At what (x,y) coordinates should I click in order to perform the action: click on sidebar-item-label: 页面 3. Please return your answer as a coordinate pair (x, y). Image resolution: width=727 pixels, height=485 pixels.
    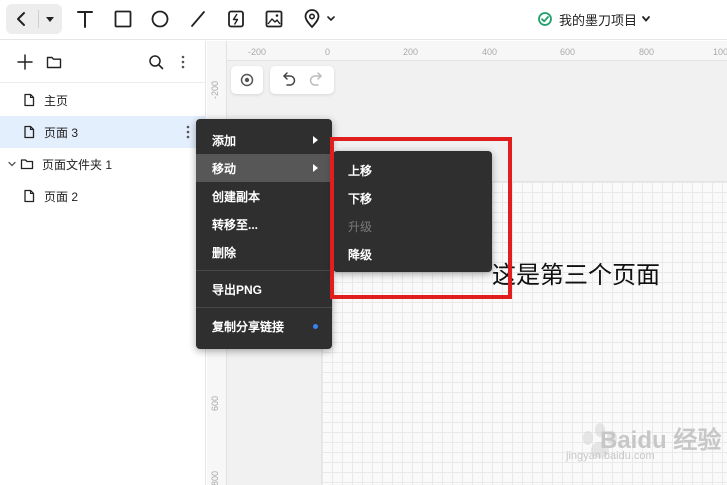
    Looking at the image, I should click on (61, 132).